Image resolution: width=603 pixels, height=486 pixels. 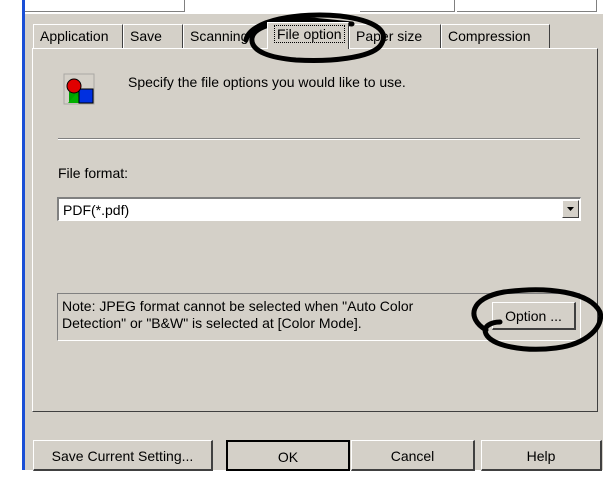 I want to click on tab-file-option: File option, so click(x=308, y=35).